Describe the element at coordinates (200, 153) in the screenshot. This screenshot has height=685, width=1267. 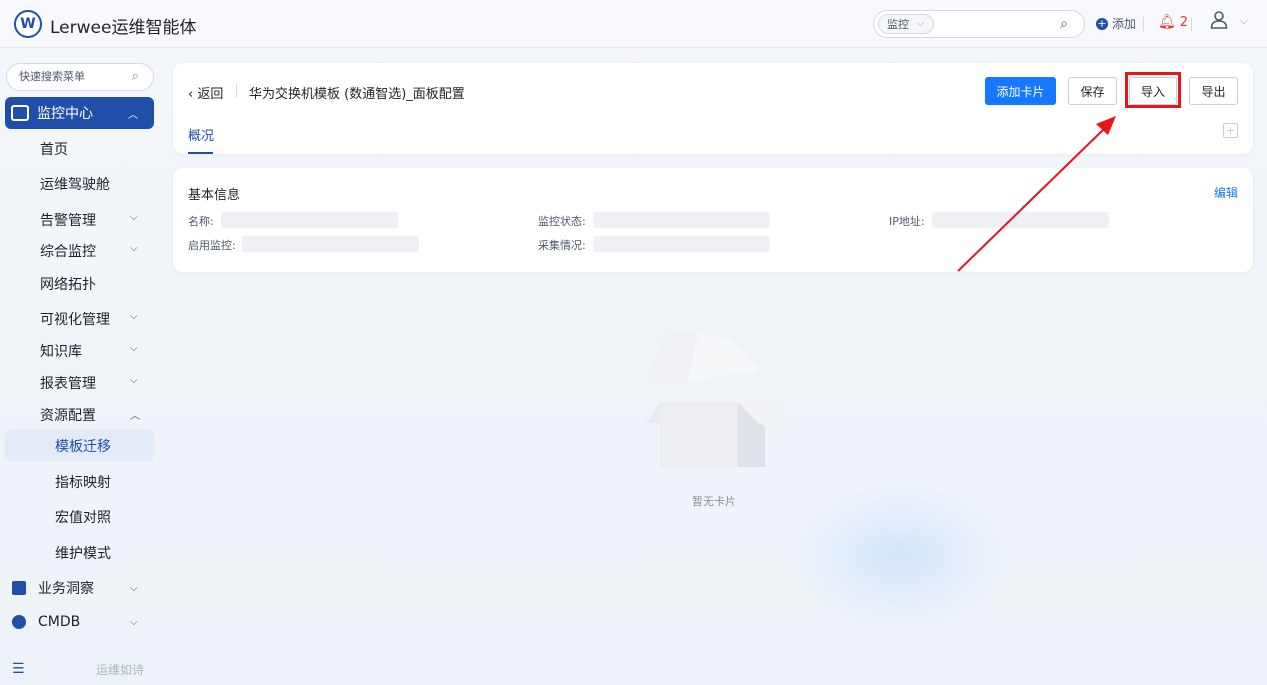
I see `tab-active-indicator` at that location.